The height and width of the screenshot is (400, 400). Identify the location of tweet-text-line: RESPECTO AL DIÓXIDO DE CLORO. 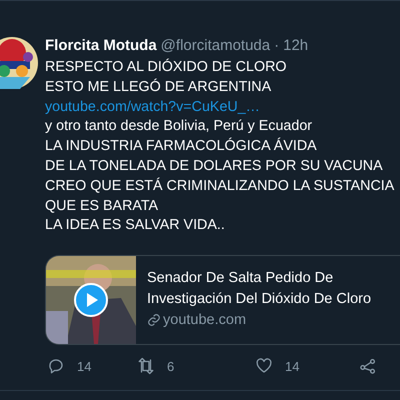
(166, 67).